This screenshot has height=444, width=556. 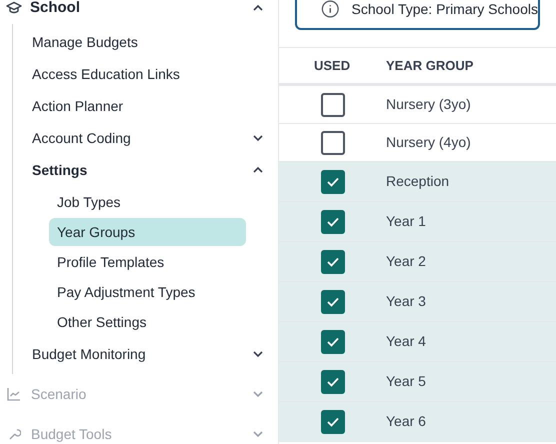 What do you see at coordinates (14, 434) in the screenshot?
I see `wrench-icon` at bounding box center [14, 434].